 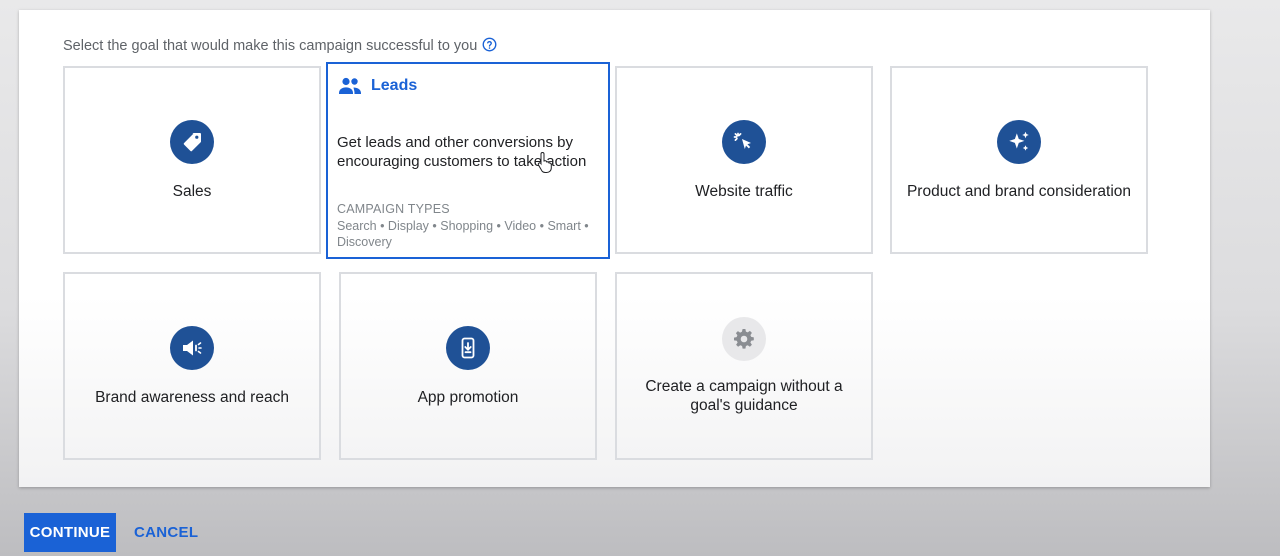 What do you see at coordinates (350, 85) in the screenshot?
I see `people-icon` at bounding box center [350, 85].